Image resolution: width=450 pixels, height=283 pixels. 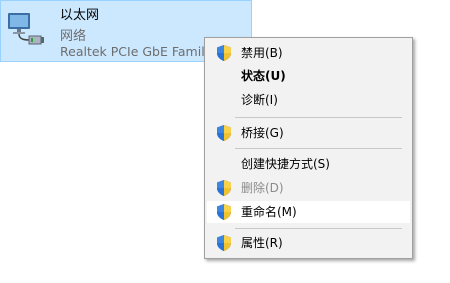 What do you see at coordinates (308, 76) in the screenshot?
I see `menu-item-status: 状态(U)` at bounding box center [308, 76].